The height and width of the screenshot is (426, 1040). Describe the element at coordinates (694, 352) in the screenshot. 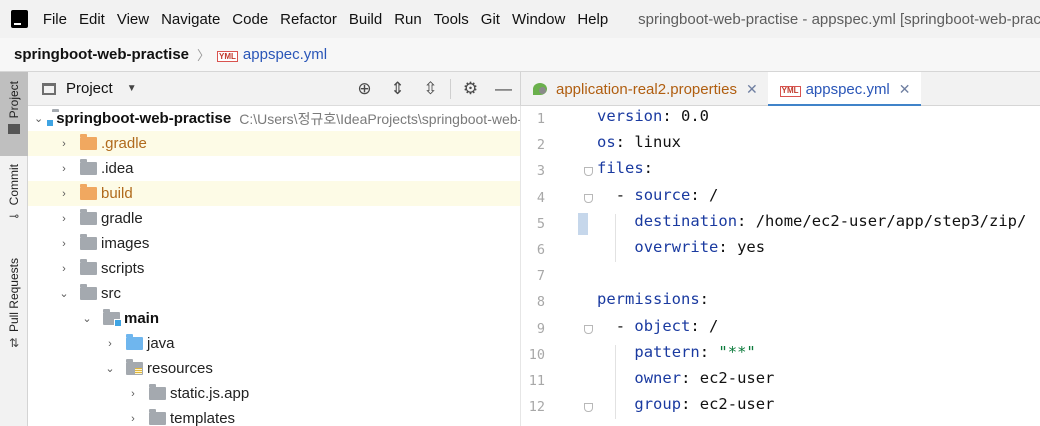

I see `code-line: pattern: "**"` at that location.